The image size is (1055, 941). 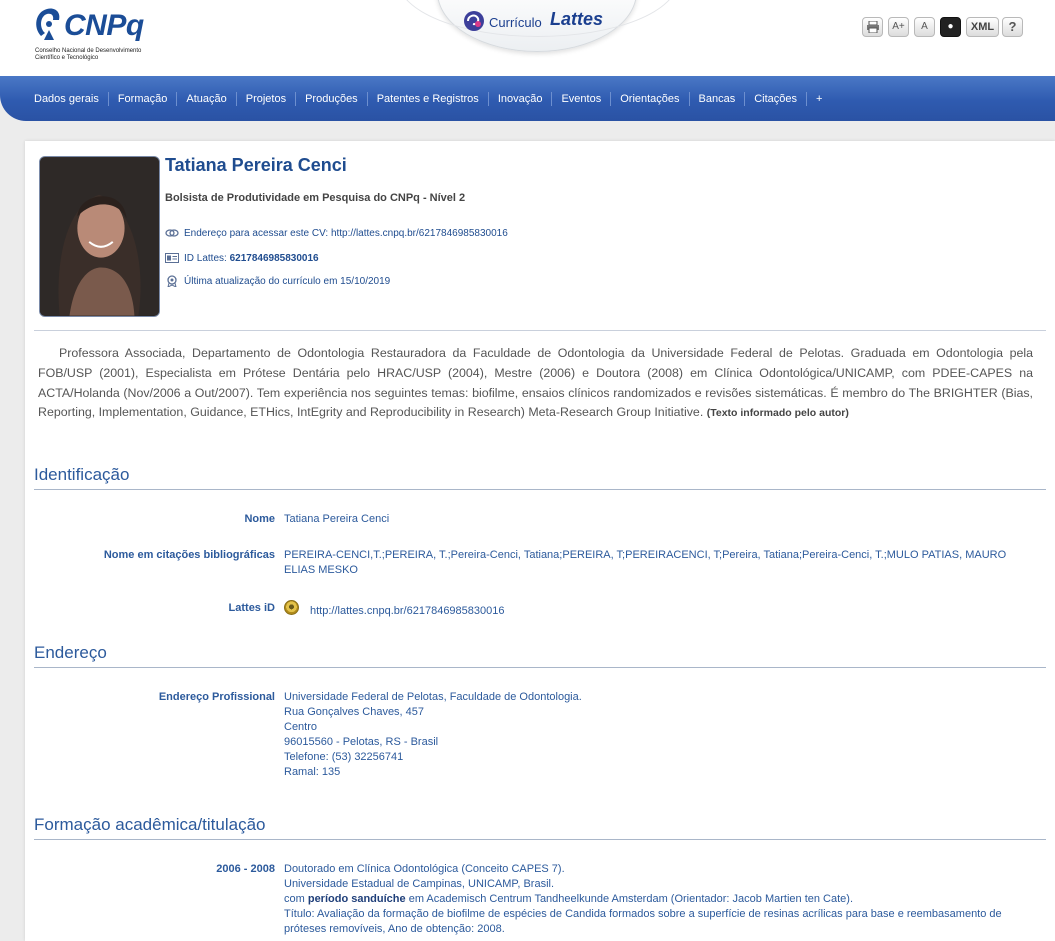 What do you see at coordinates (172, 258) in the screenshot?
I see `id-card-icon` at bounding box center [172, 258].